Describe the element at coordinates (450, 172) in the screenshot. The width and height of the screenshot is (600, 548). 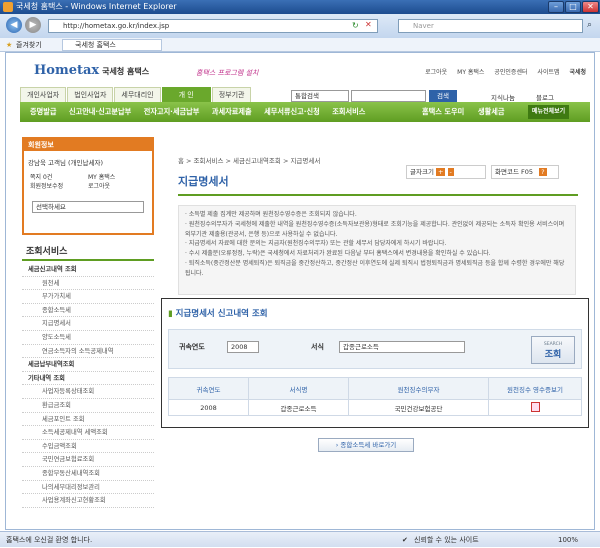
I see `font-size-decrease-button: -` at that location.